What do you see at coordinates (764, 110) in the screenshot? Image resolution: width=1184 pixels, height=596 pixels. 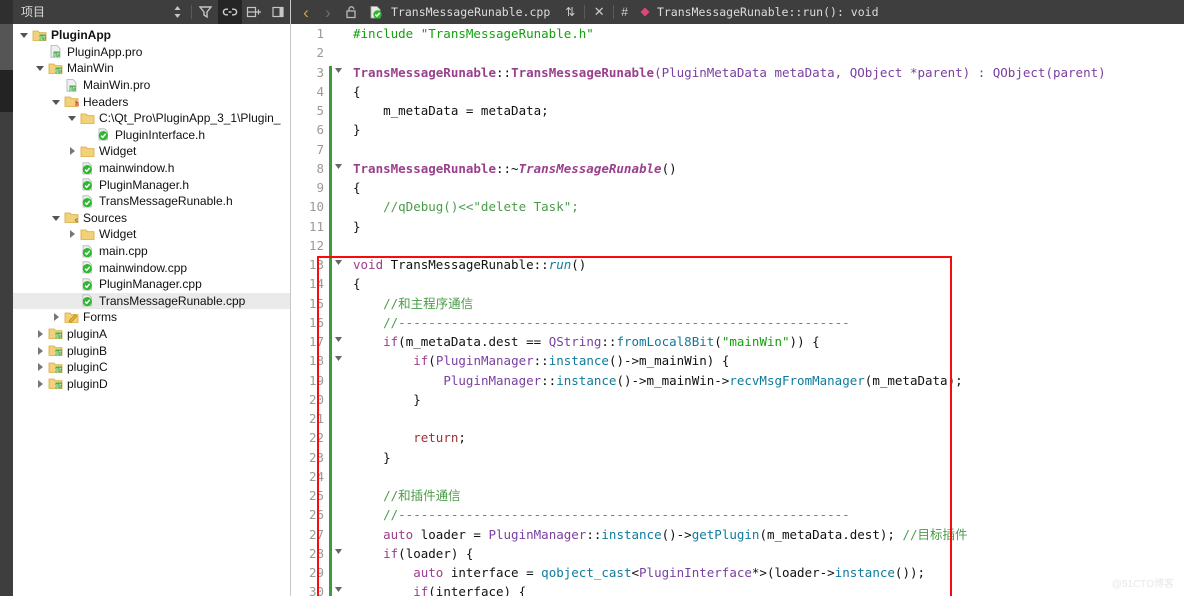 I see `code-line: m_metaData = metaData;` at bounding box center [764, 110].